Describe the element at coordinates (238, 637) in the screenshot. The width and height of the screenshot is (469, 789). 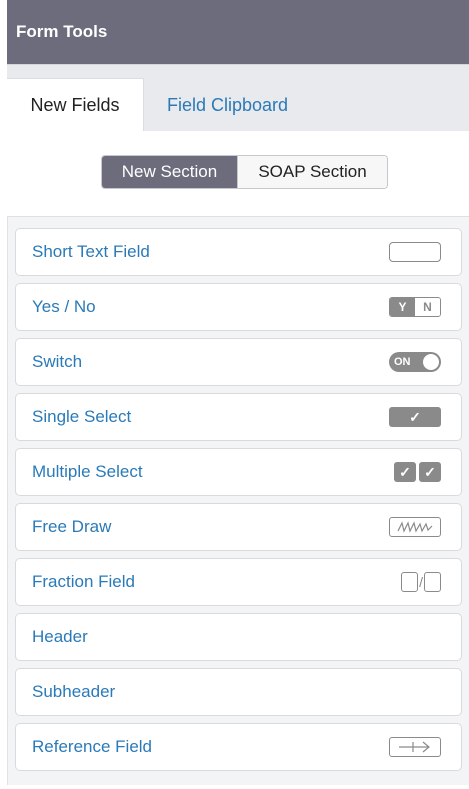
I see `field-header: Header` at that location.